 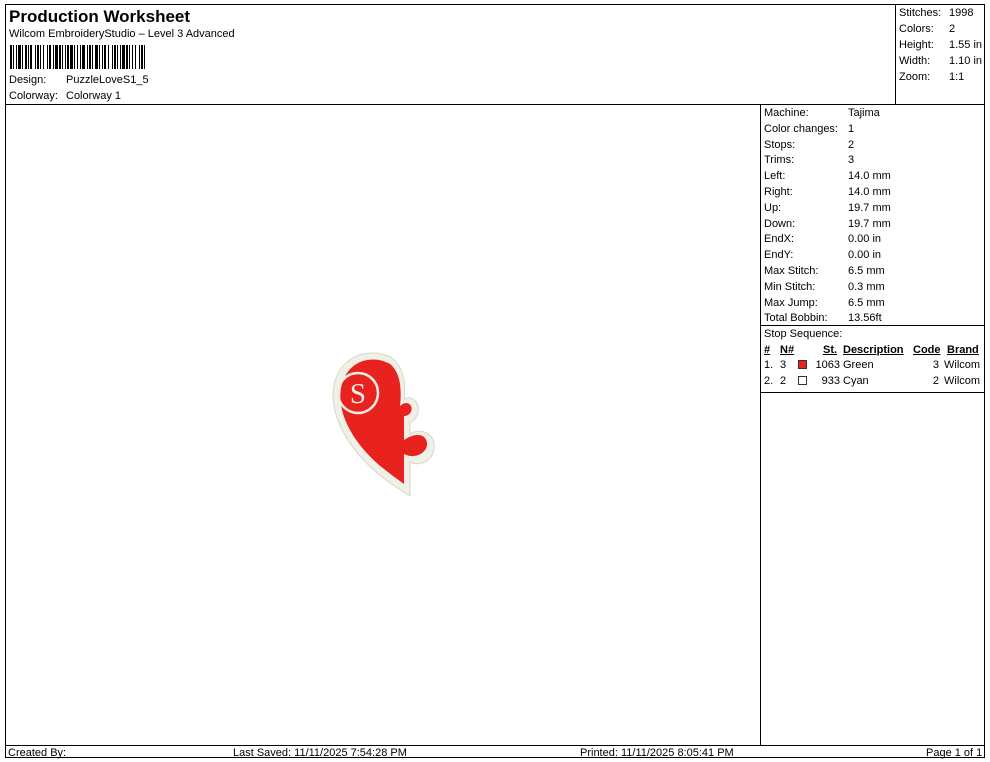 What do you see at coordinates (786, 113) in the screenshot?
I see `info-label: Machine:` at bounding box center [786, 113].